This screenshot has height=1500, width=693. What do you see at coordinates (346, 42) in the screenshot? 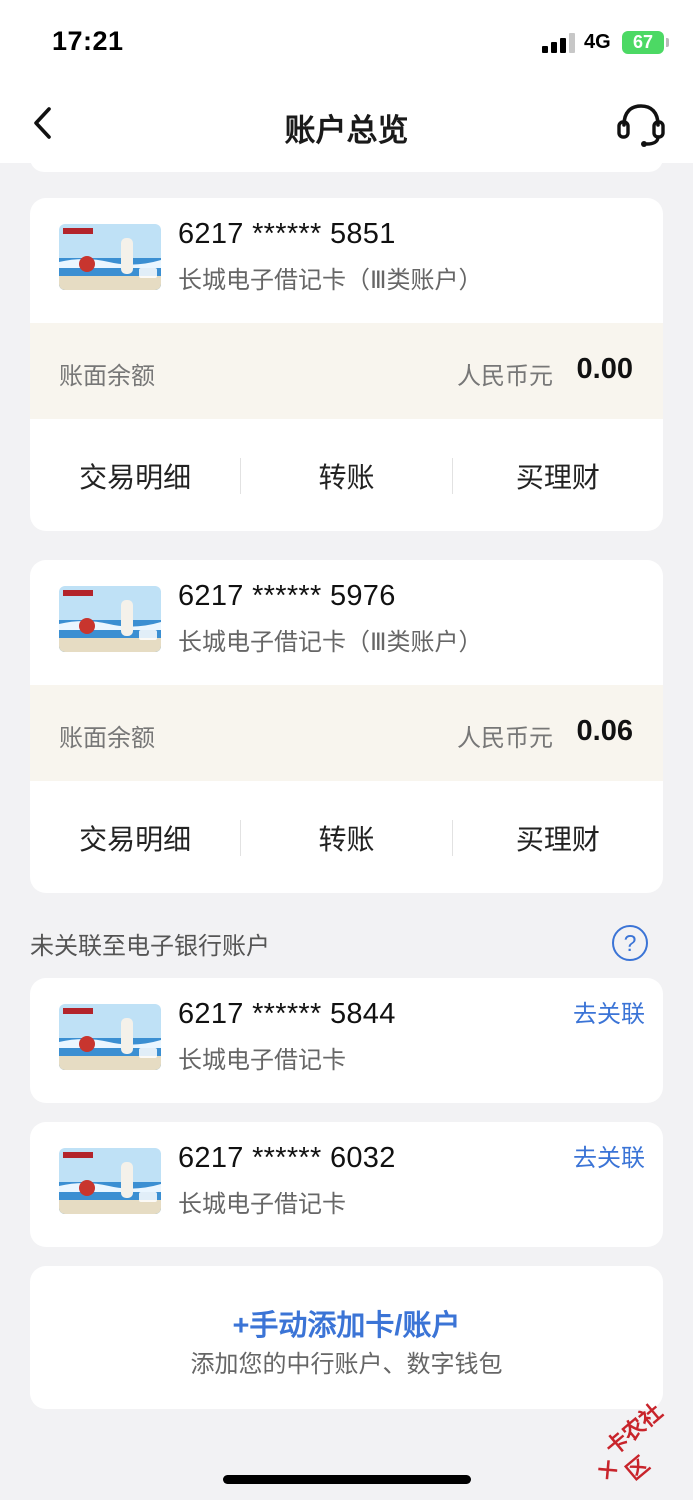
I see `status-bar: 17:21 4G 67` at bounding box center [346, 42].